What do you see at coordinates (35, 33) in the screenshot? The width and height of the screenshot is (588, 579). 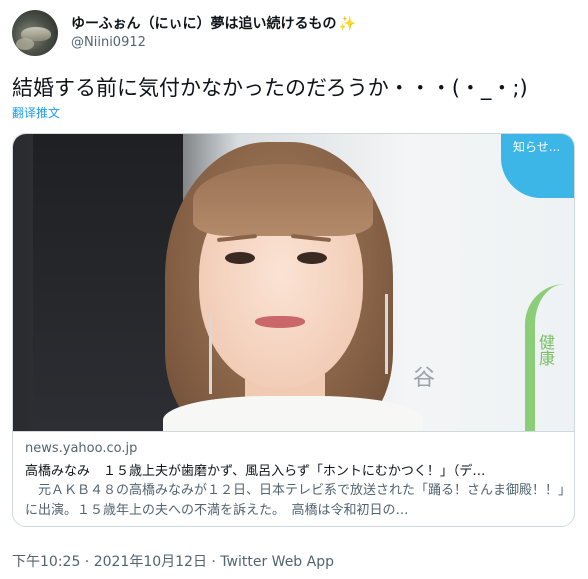 I see `avatar` at bounding box center [35, 33].